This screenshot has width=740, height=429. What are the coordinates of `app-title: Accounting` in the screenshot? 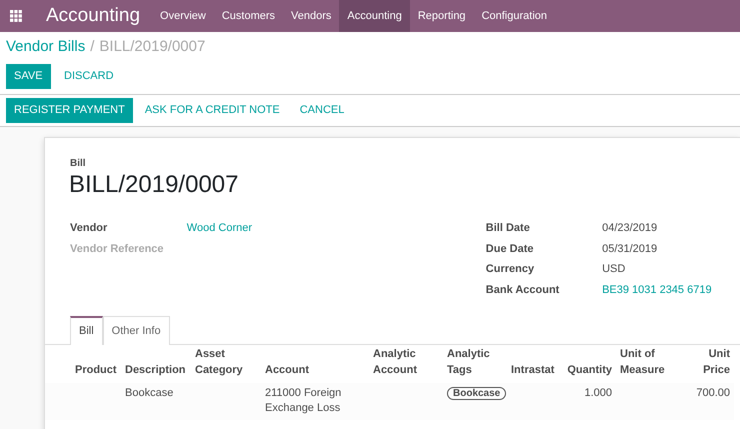 It's located at (93, 16).